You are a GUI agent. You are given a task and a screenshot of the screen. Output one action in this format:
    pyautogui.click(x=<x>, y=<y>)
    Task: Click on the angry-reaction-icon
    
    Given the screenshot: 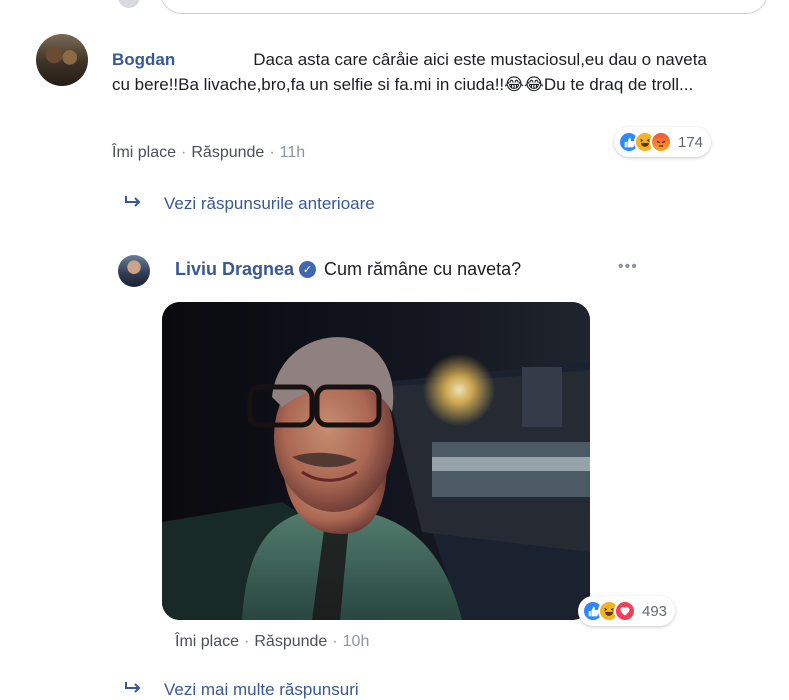 What is the action you would take?
    pyautogui.click(x=661, y=142)
    